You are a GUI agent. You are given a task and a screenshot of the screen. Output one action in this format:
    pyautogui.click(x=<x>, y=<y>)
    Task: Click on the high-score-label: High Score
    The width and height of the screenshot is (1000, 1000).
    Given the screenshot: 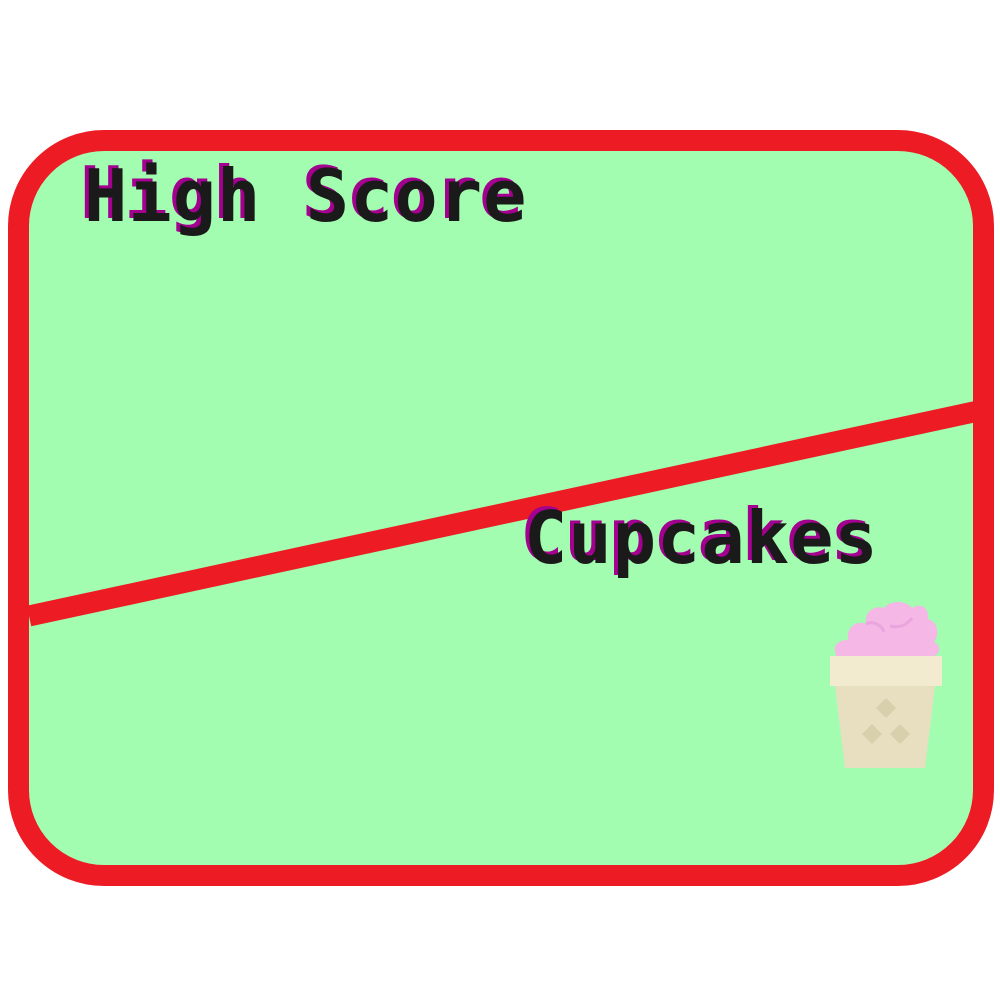 What is the action you would take?
    pyautogui.click(x=306, y=196)
    